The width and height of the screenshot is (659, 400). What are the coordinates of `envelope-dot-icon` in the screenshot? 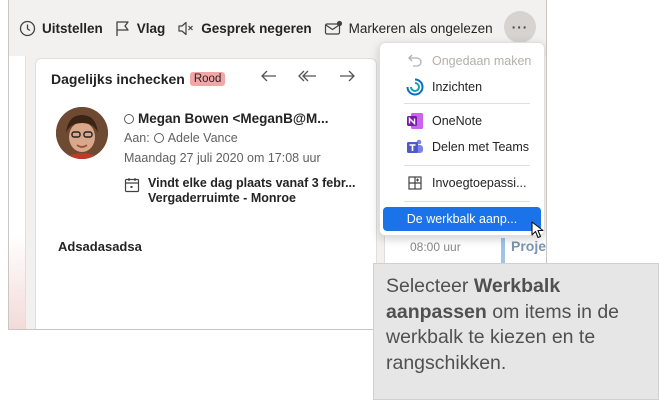 It's located at (333, 27).